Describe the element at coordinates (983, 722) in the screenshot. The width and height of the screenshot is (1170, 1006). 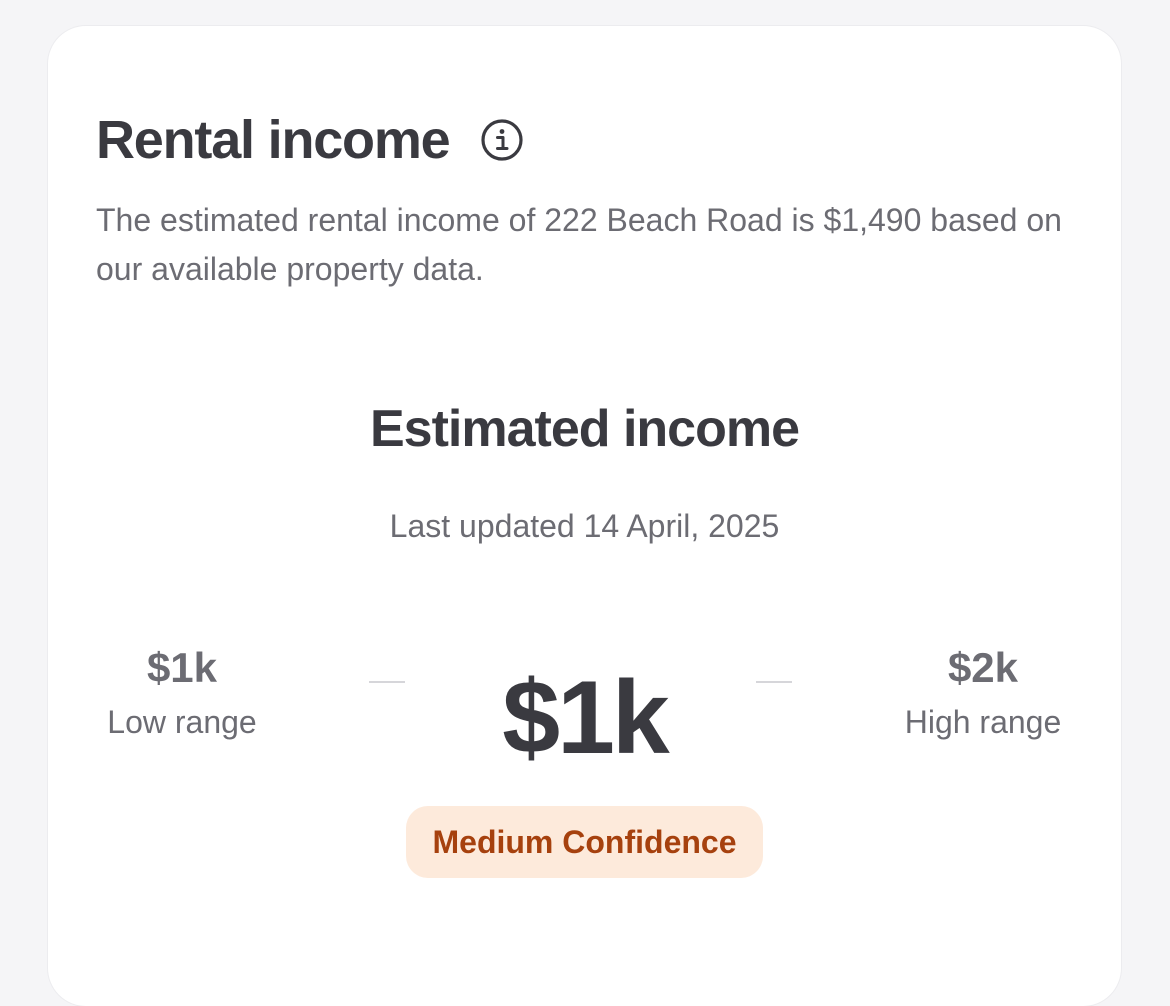
I see `high-range-label: High range` at that location.